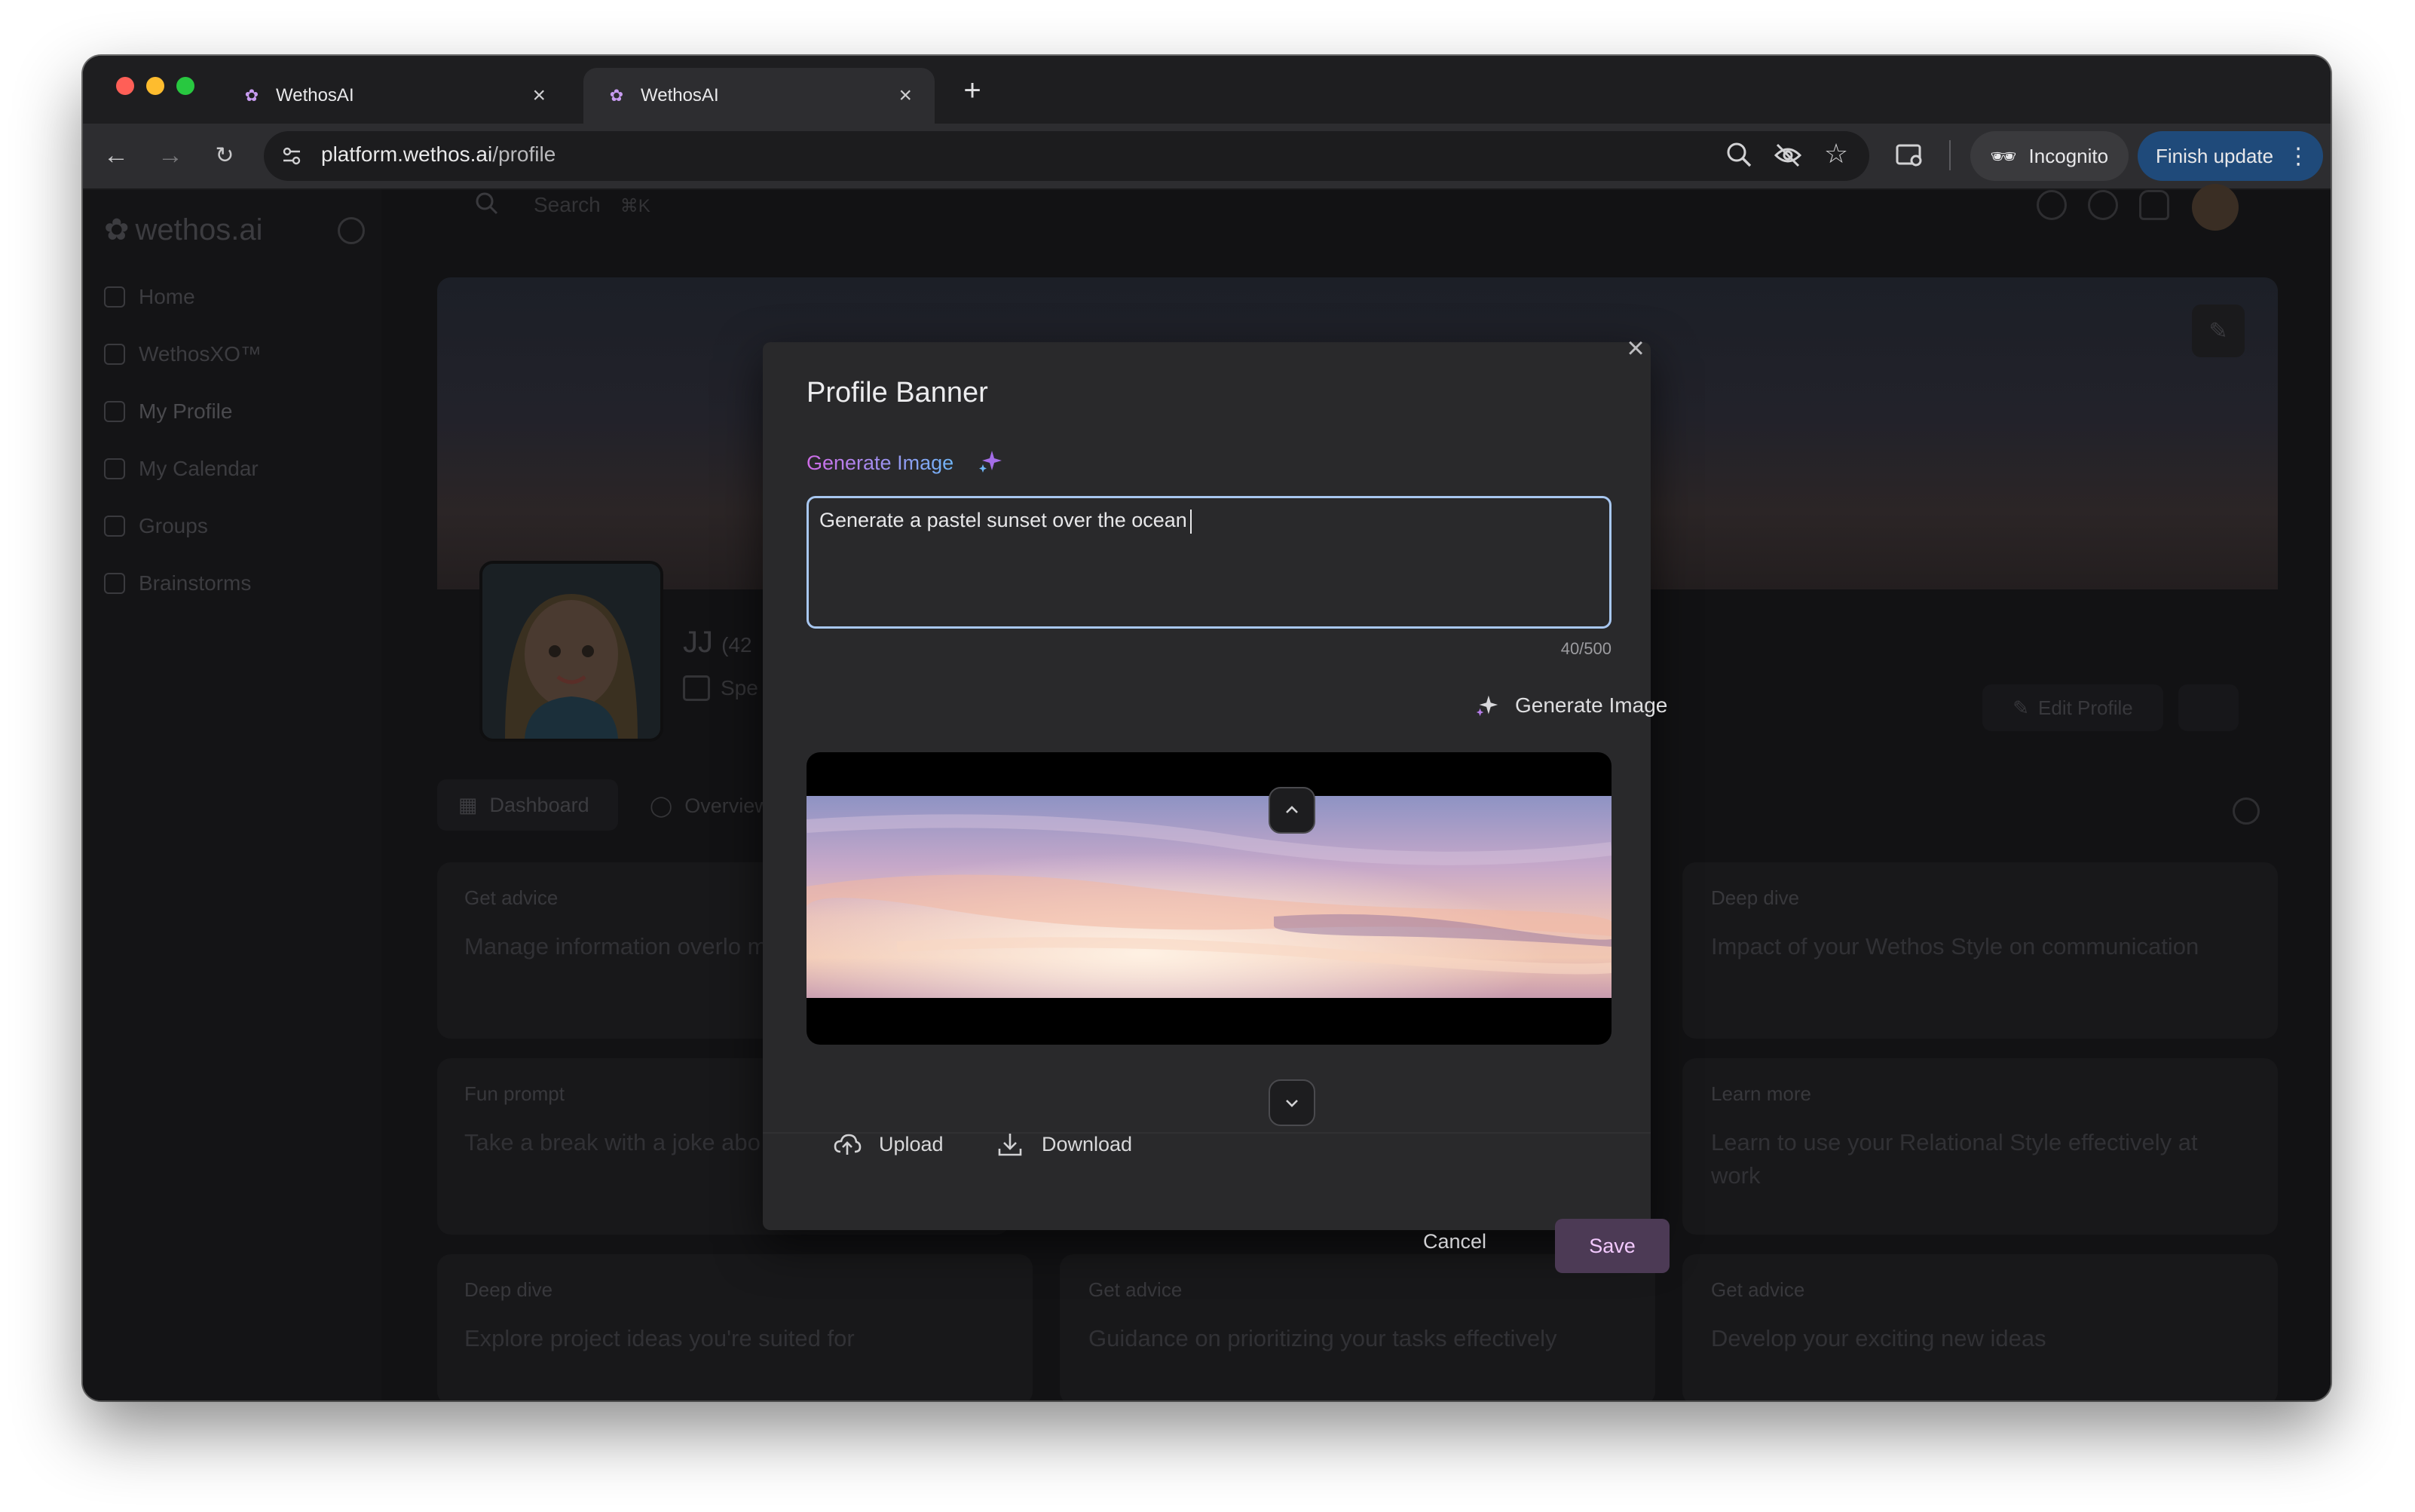 The width and height of the screenshot is (2415, 1512). I want to click on cloud-upload-icon, so click(848, 1145).